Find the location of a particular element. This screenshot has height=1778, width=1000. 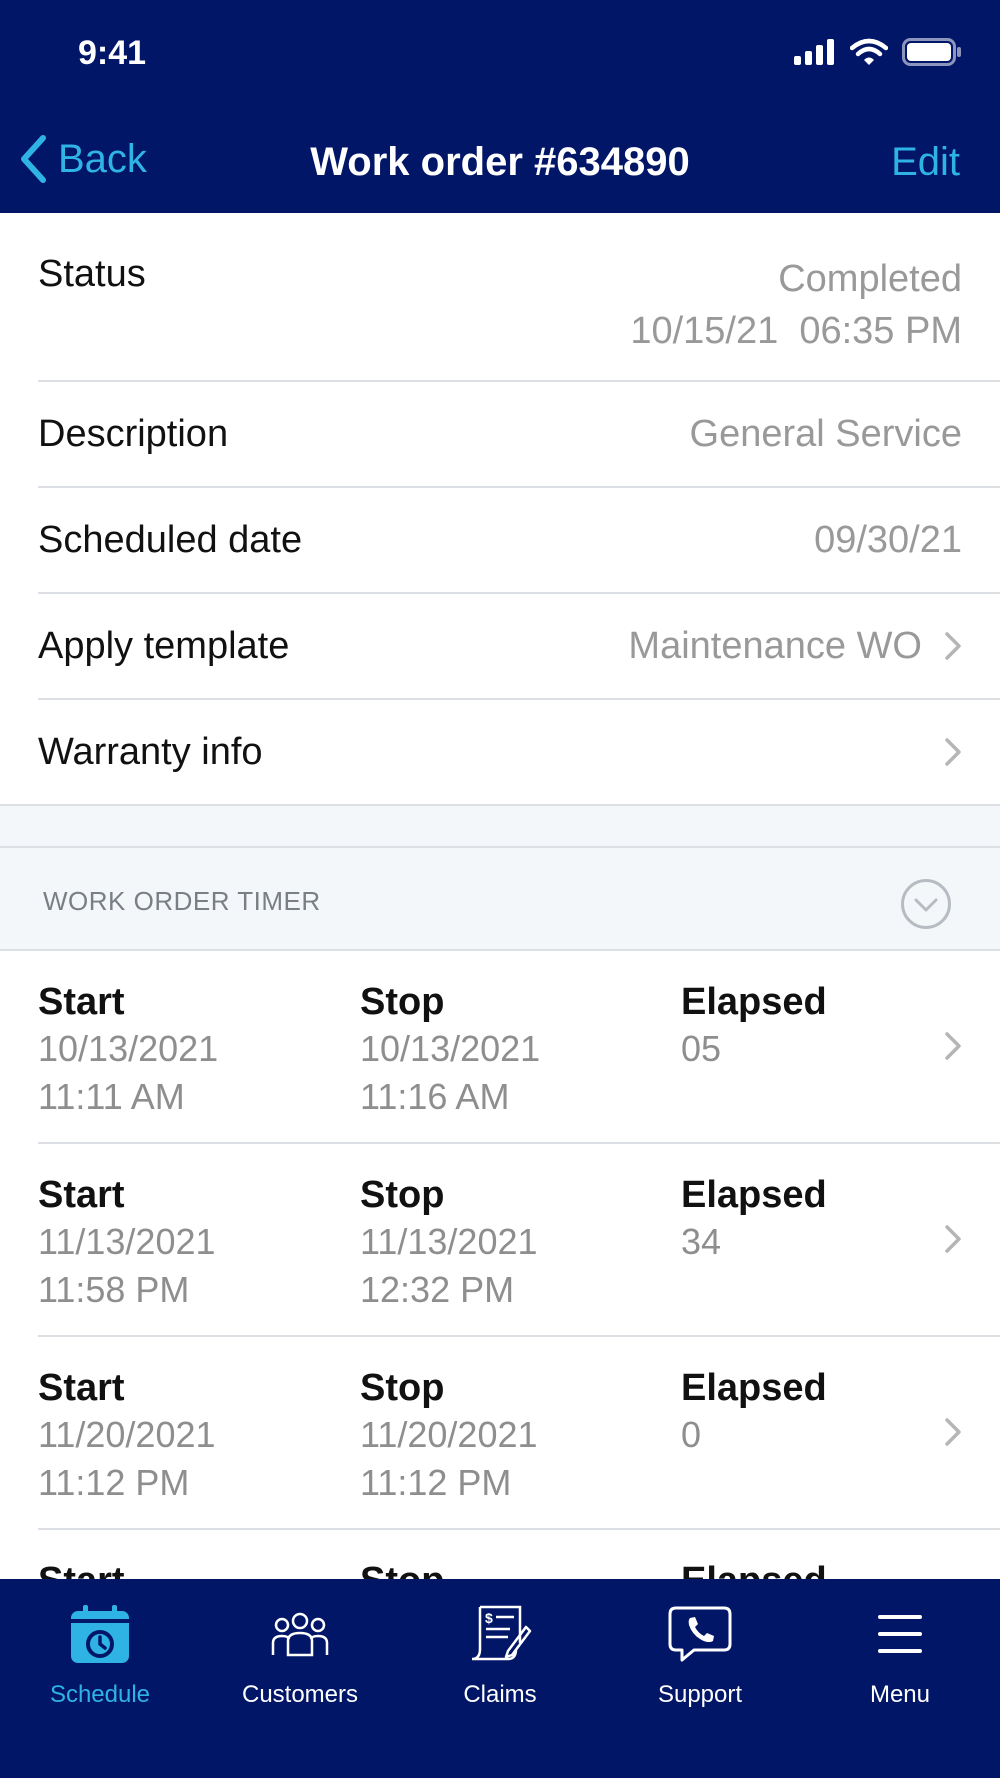

bottom-tab-bar: Schedule Customers $ Claims Support Menu is located at coordinates (500, 1678).